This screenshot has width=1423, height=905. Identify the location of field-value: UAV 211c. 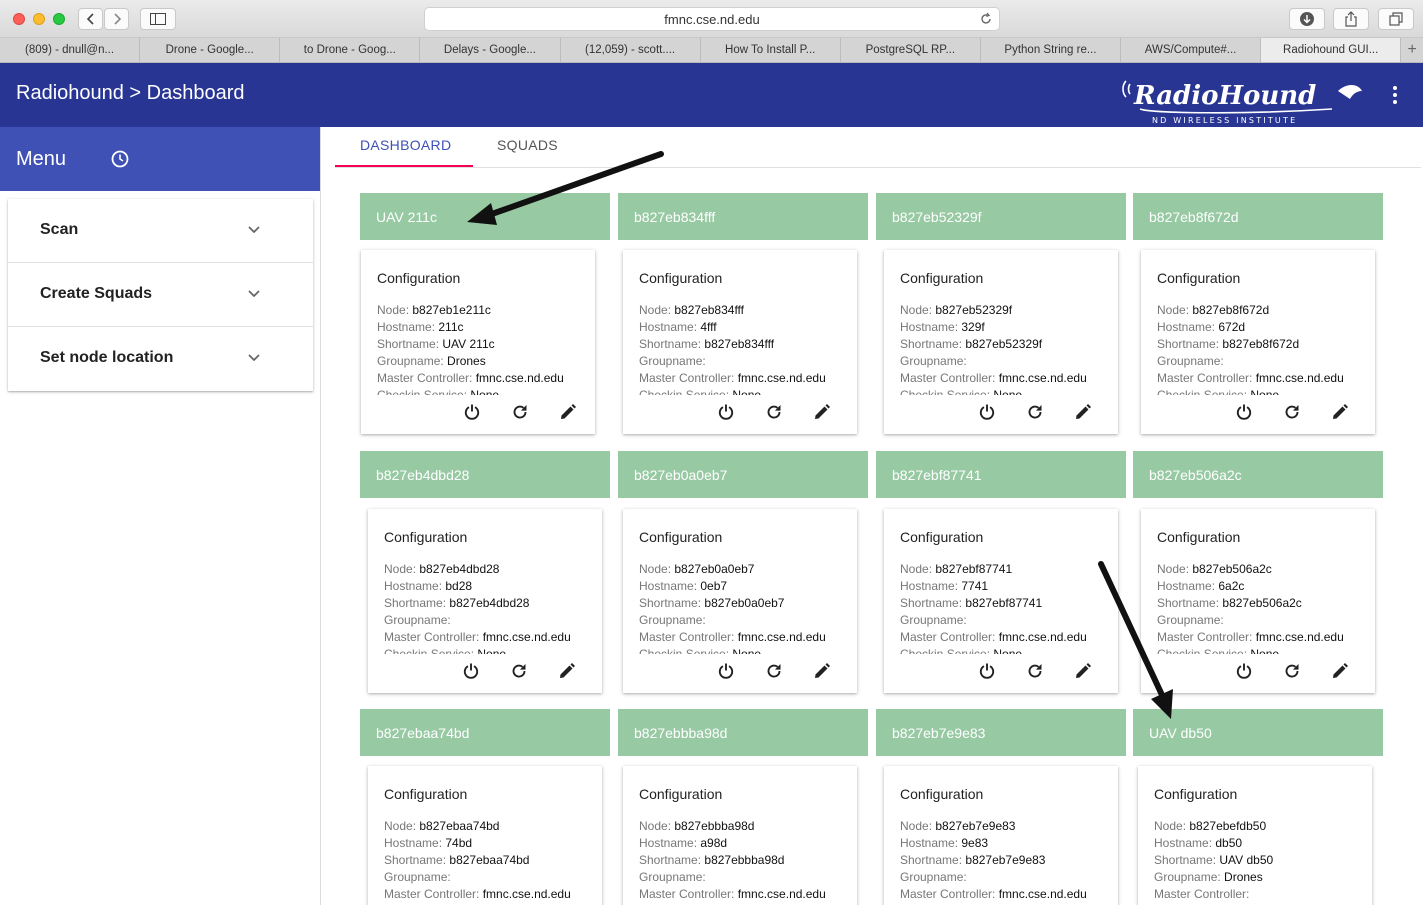
(468, 344).